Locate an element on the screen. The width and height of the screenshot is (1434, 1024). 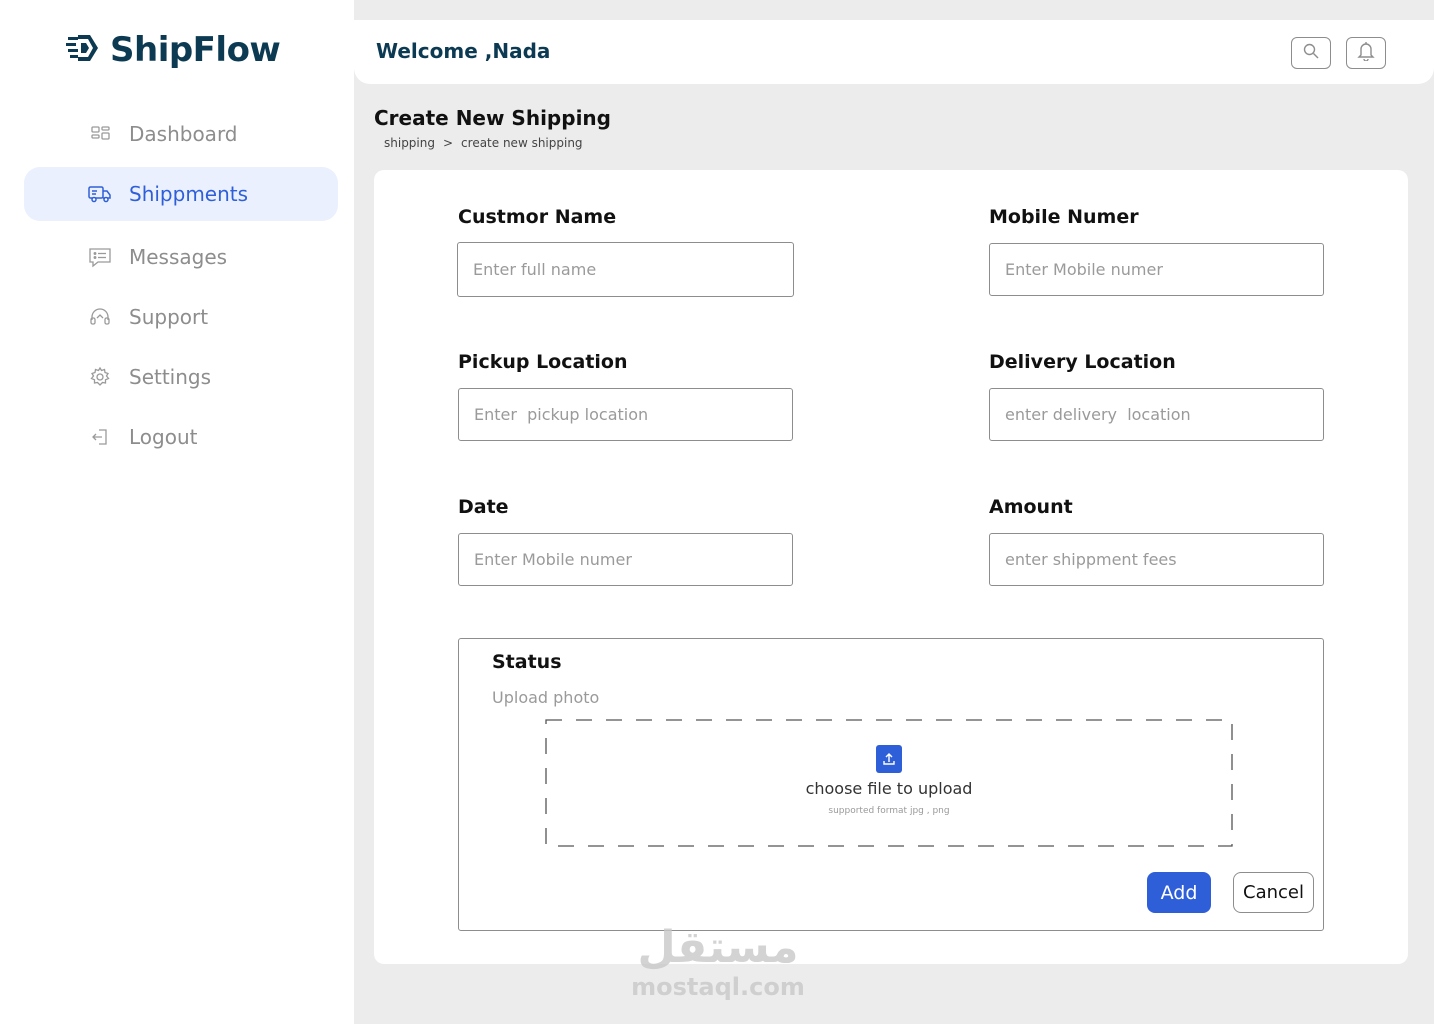
status-title: Status is located at coordinates (527, 662).